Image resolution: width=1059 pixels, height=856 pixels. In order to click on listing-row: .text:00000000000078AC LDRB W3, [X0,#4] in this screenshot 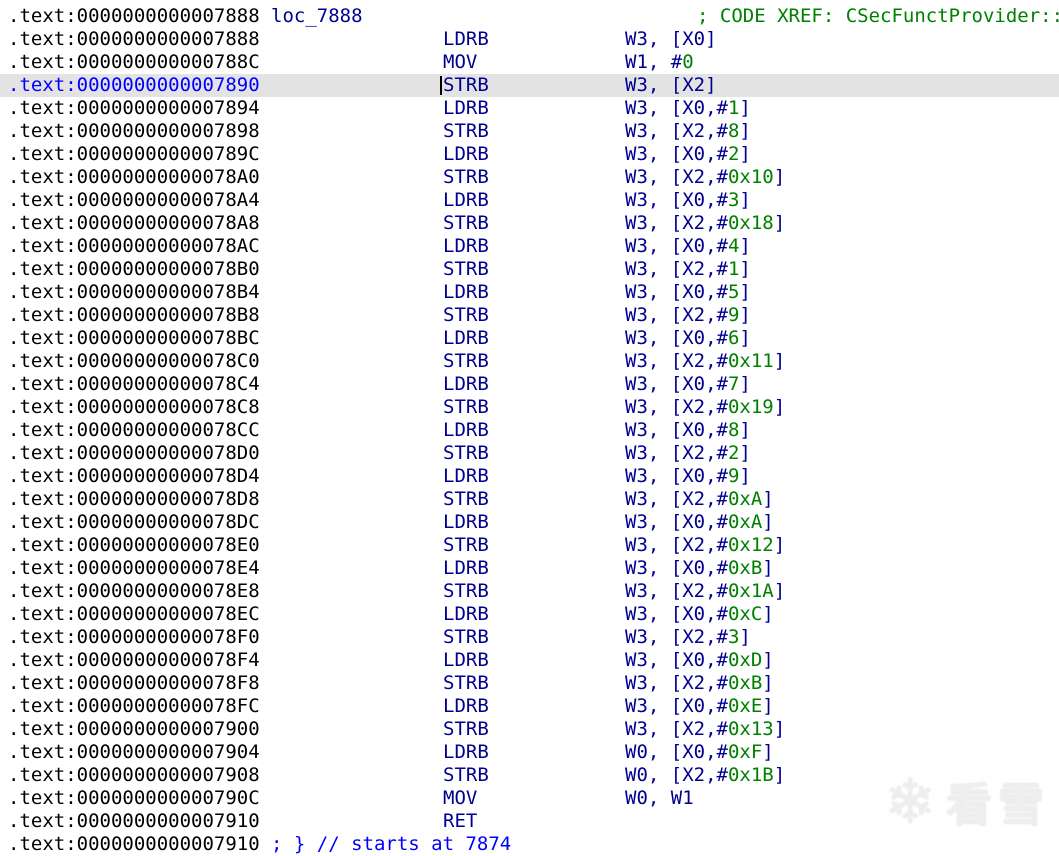, I will do `click(529, 246)`.